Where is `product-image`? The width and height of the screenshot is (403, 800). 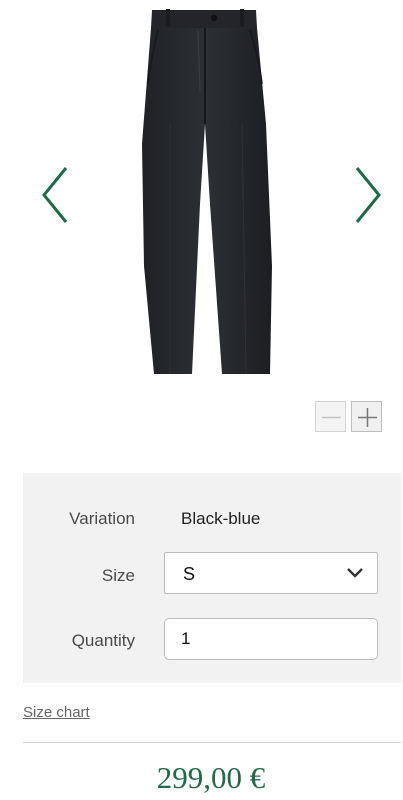 product-image is located at coordinates (207, 192).